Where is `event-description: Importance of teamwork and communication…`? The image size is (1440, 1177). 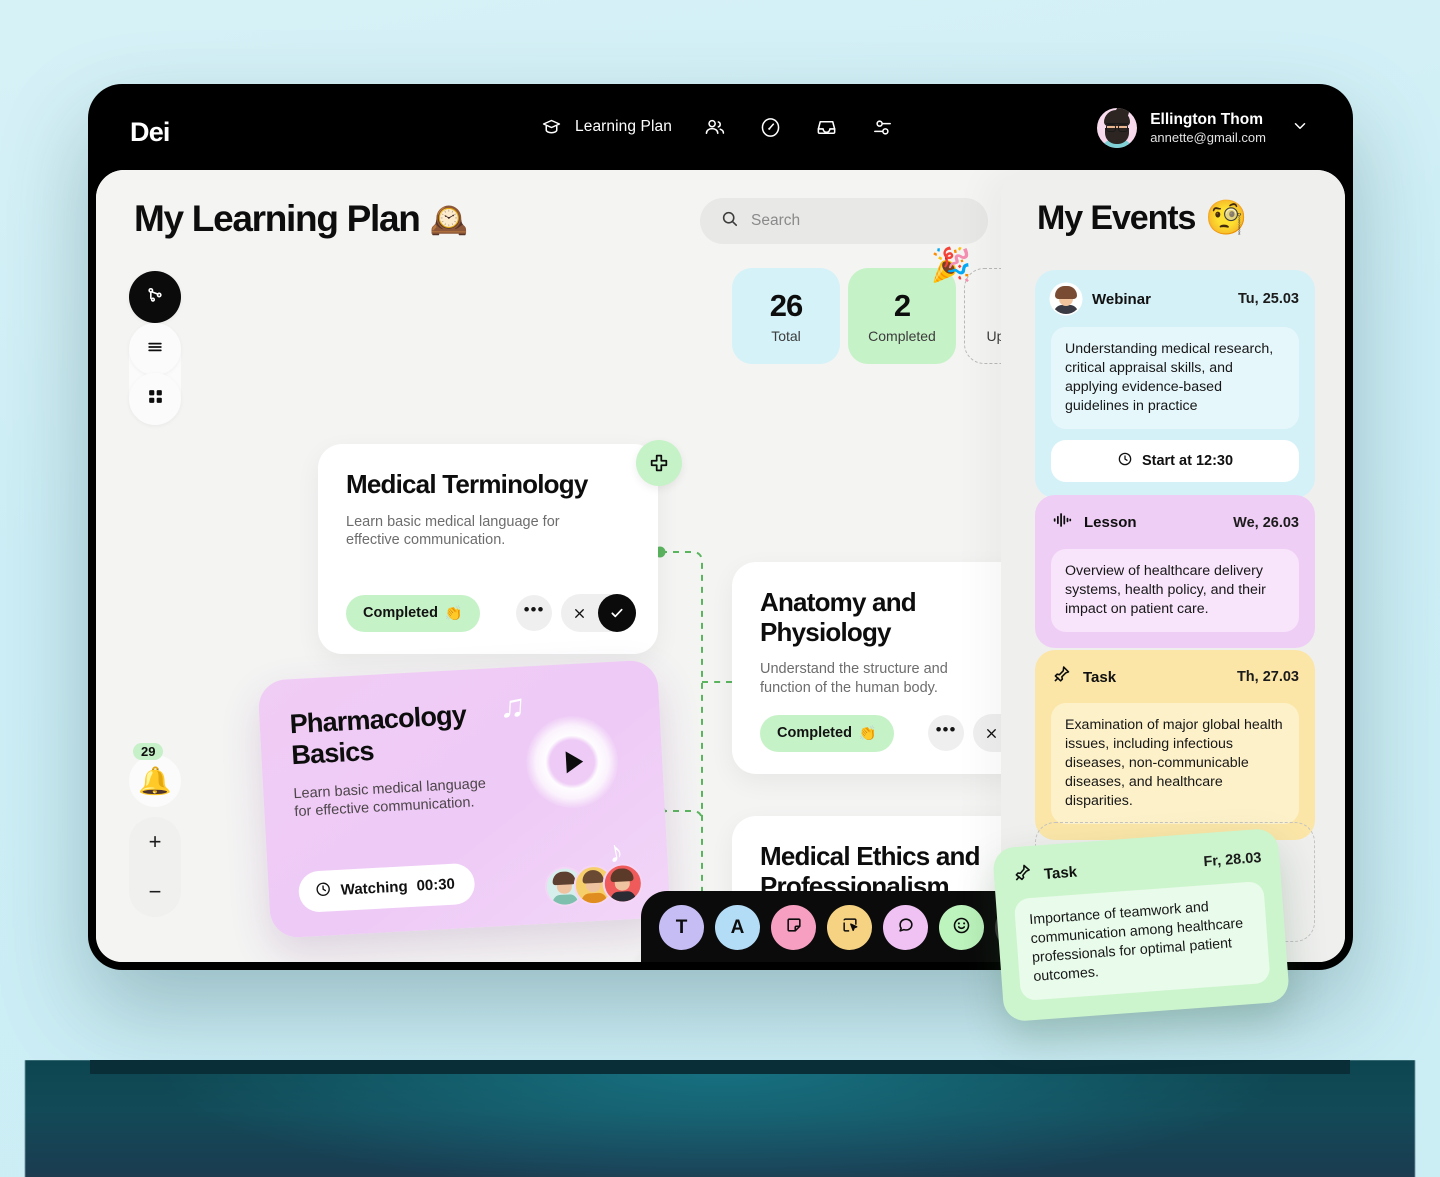
event-description: Importance of teamwork and communication… is located at coordinates (1142, 941).